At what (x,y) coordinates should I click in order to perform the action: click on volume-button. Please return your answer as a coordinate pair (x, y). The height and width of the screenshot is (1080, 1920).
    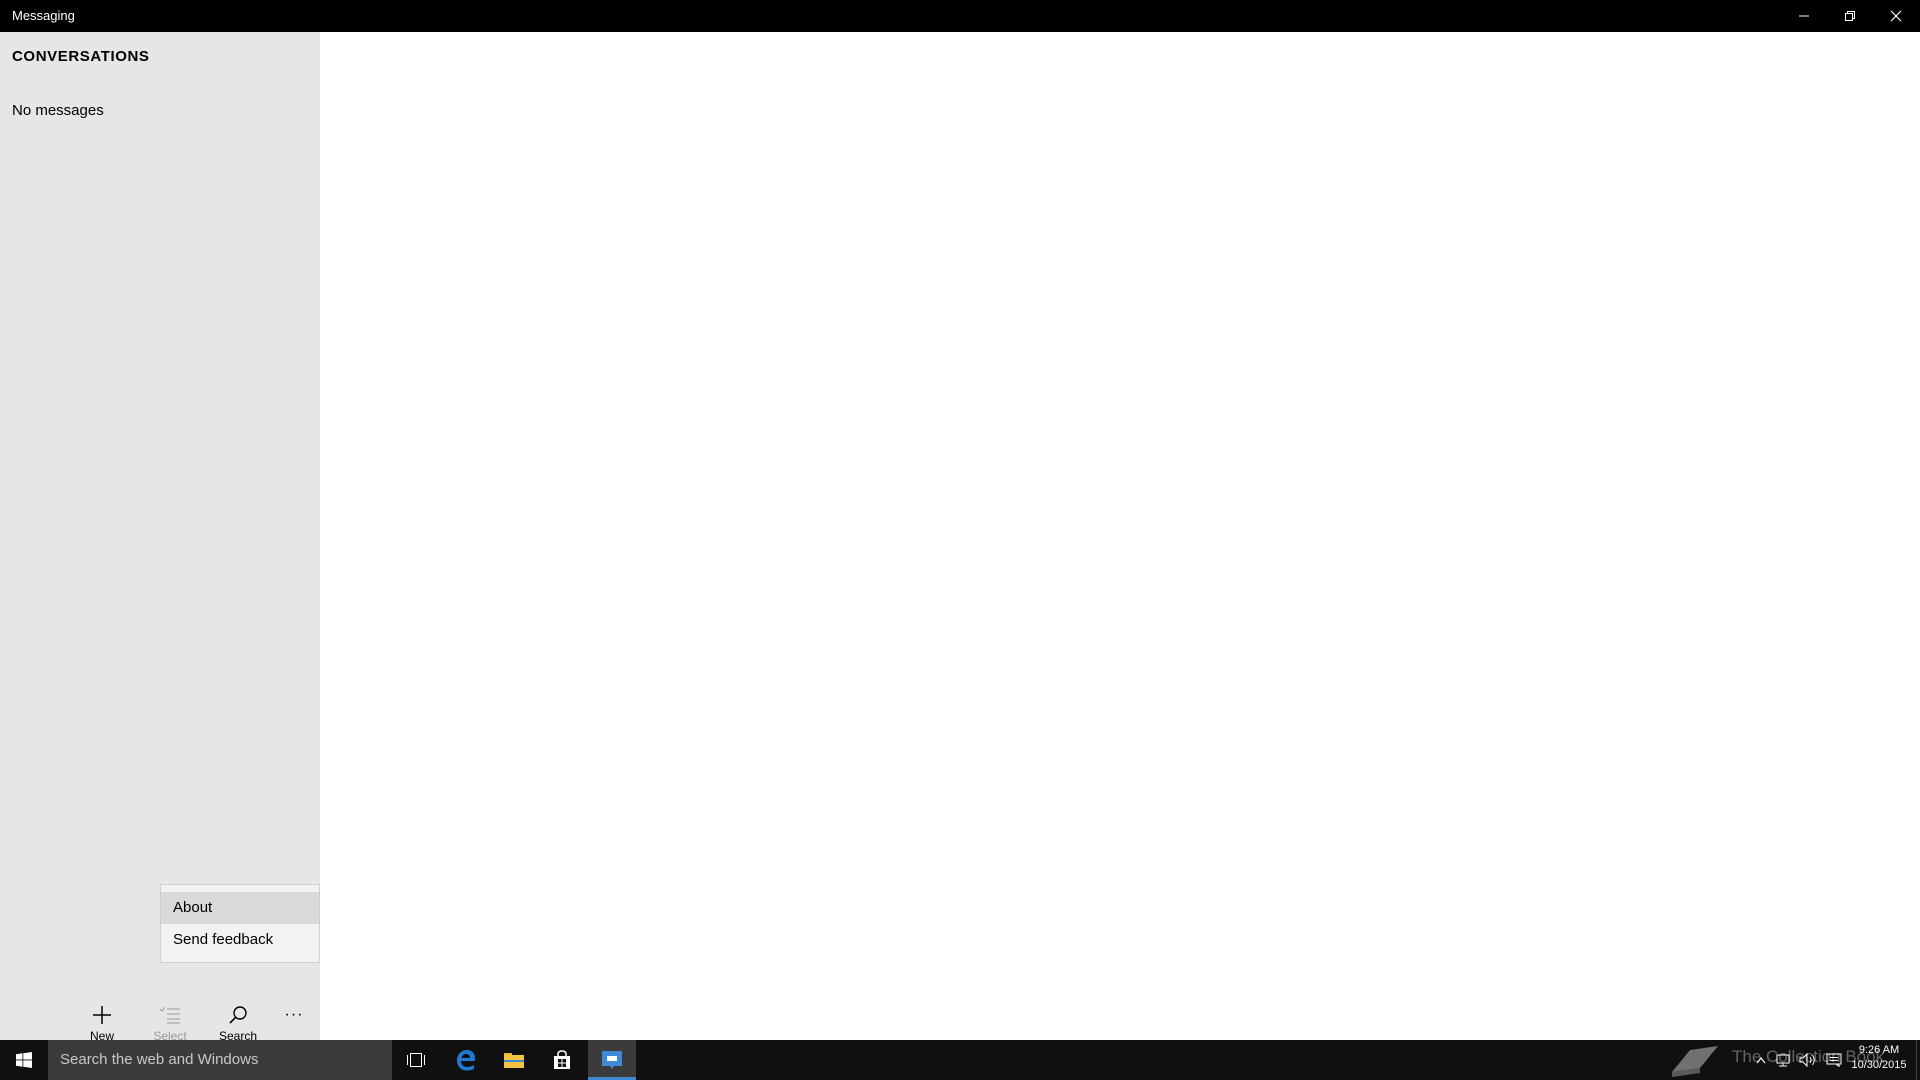
    Looking at the image, I should click on (1808, 1060).